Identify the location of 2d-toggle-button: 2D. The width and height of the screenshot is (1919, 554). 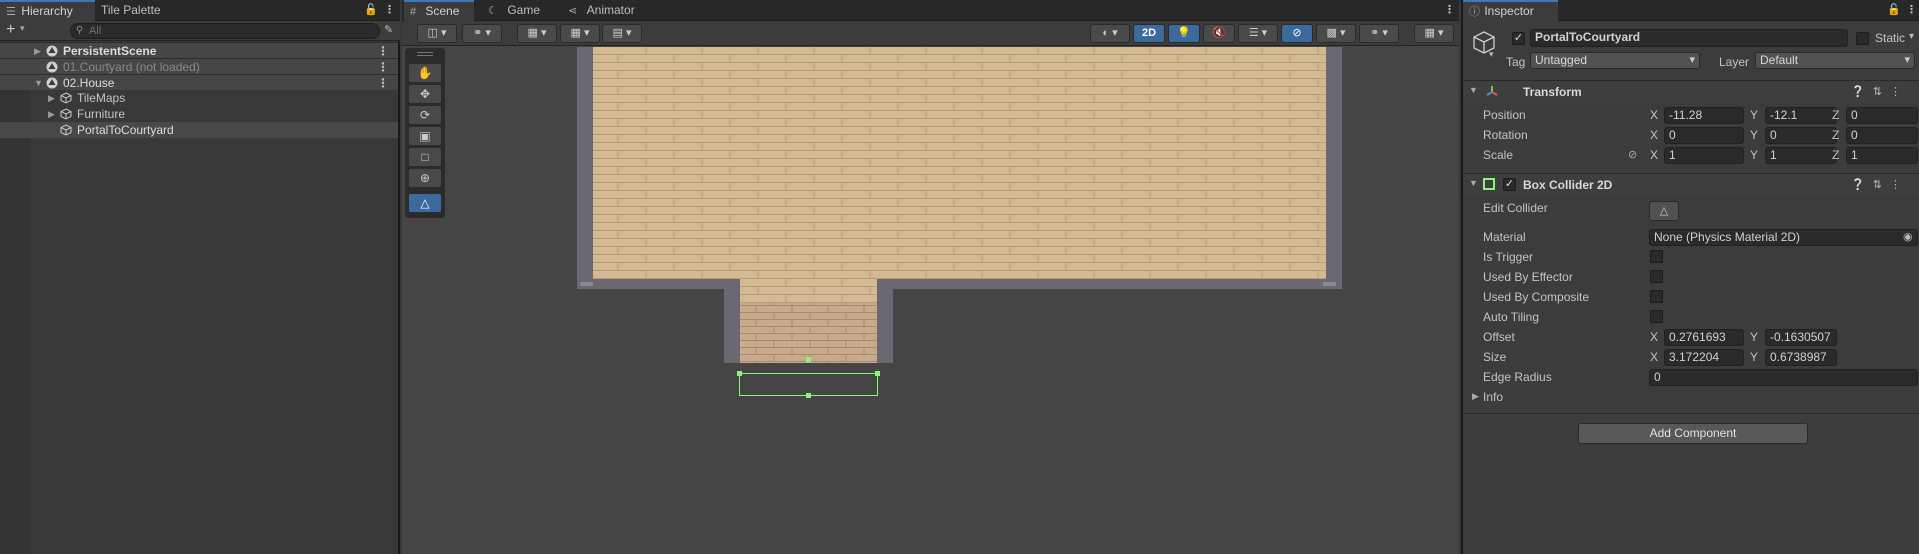
(1149, 33).